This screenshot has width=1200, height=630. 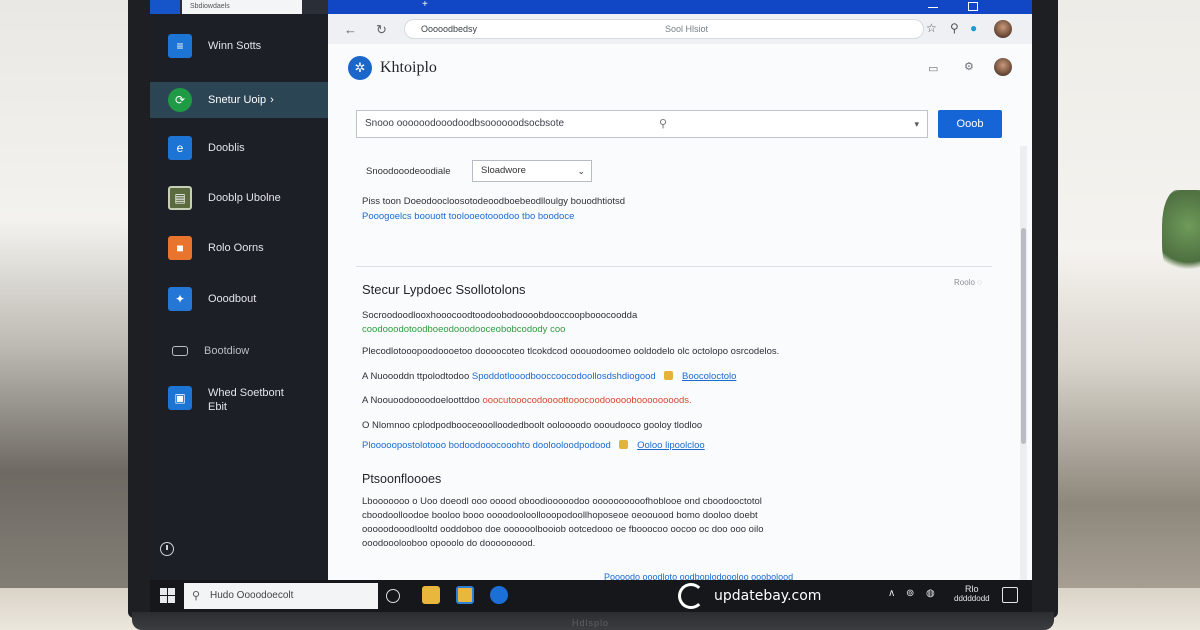 What do you see at coordinates (165, 7) in the screenshot?
I see `app-menu-icon` at bounding box center [165, 7].